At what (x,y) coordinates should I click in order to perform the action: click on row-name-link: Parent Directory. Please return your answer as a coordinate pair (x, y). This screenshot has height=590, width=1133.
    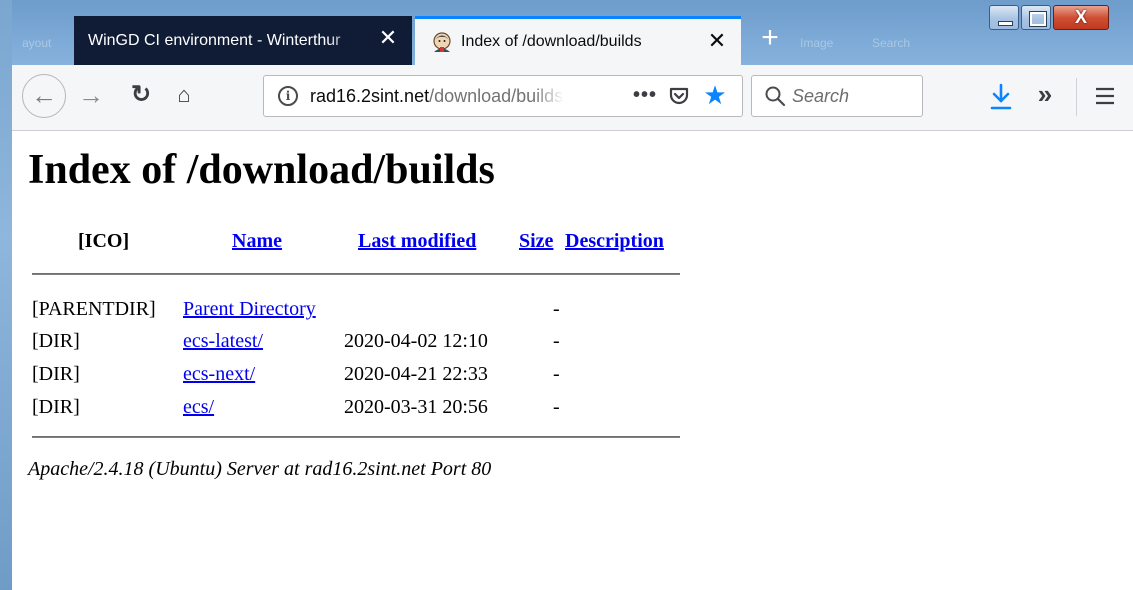
    Looking at the image, I should click on (249, 309).